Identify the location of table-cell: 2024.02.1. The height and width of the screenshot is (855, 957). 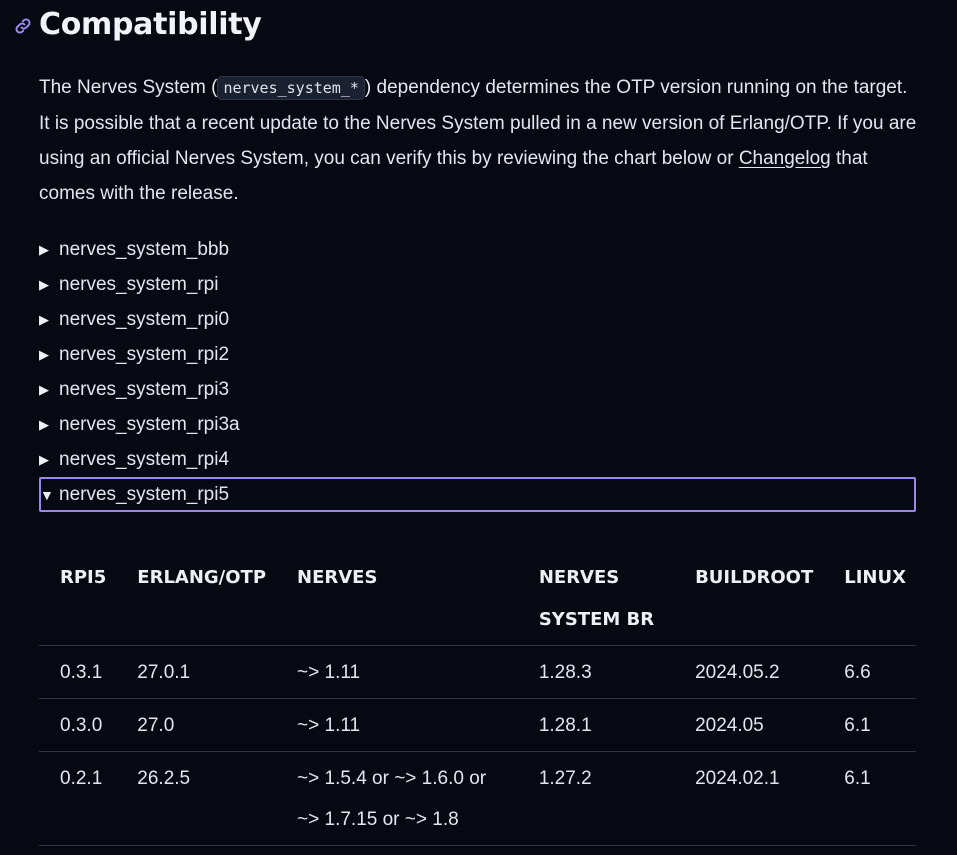
(749, 798).